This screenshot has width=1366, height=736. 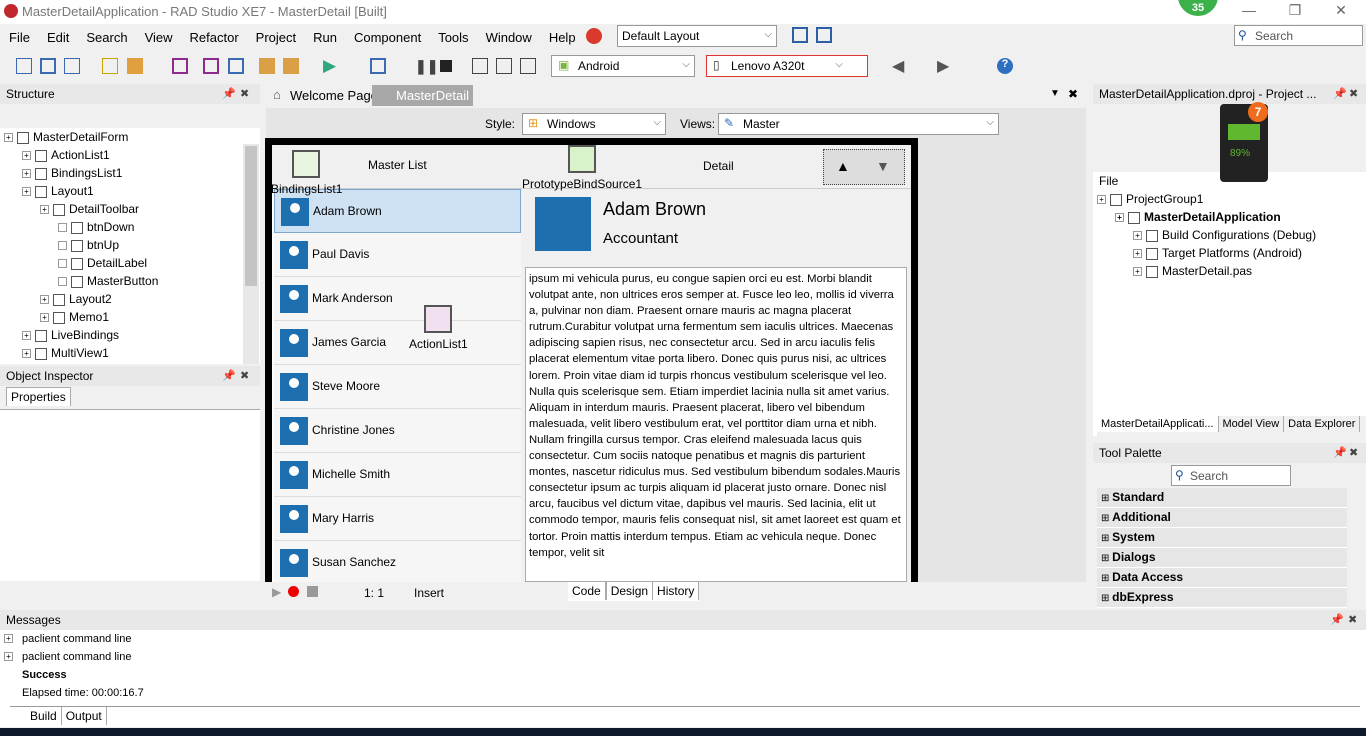 What do you see at coordinates (132, 209) in the screenshot?
I see `tree-item: + DetailToolbar` at bounding box center [132, 209].